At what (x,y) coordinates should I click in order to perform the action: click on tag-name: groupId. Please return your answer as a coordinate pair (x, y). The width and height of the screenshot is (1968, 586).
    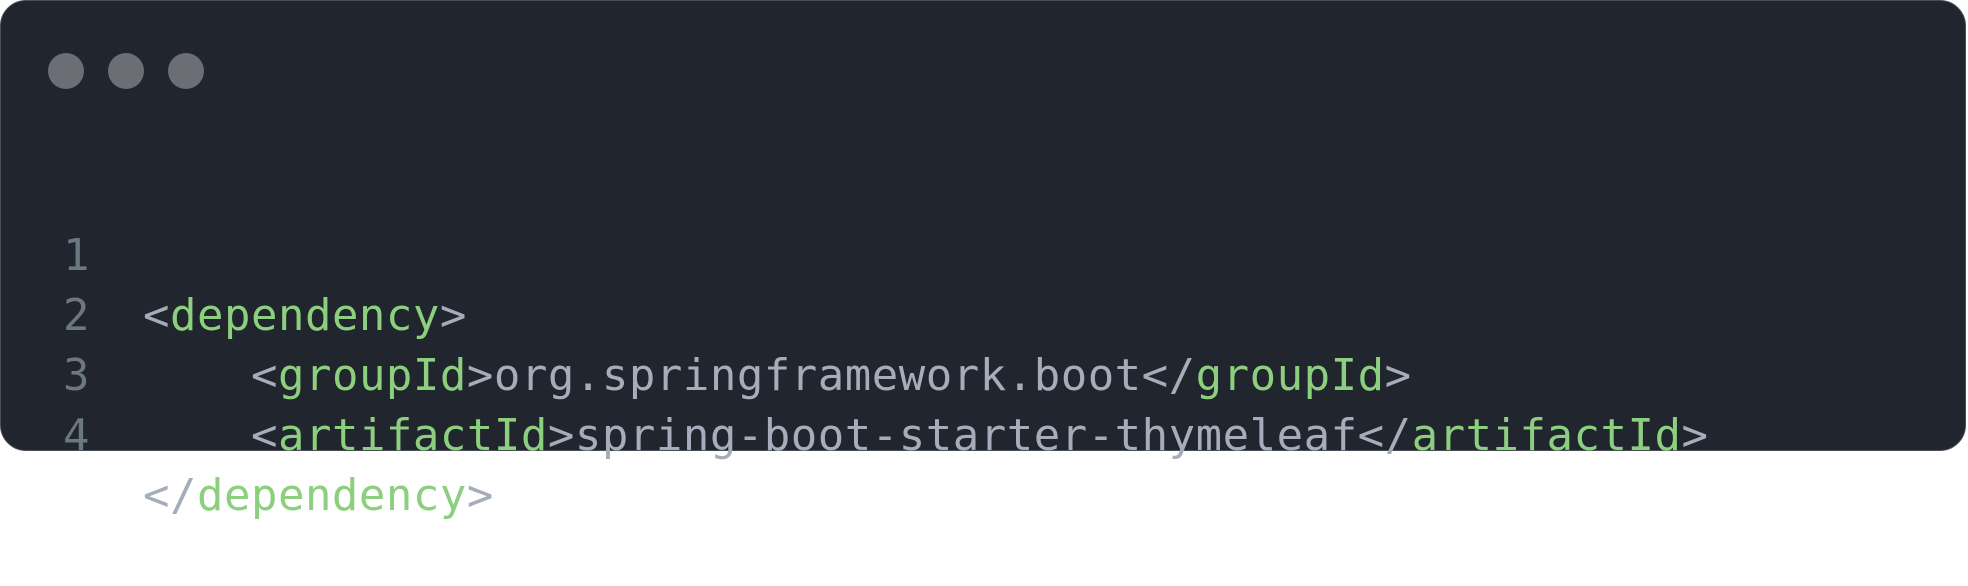
    Looking at the image, I should click on (372, 375).